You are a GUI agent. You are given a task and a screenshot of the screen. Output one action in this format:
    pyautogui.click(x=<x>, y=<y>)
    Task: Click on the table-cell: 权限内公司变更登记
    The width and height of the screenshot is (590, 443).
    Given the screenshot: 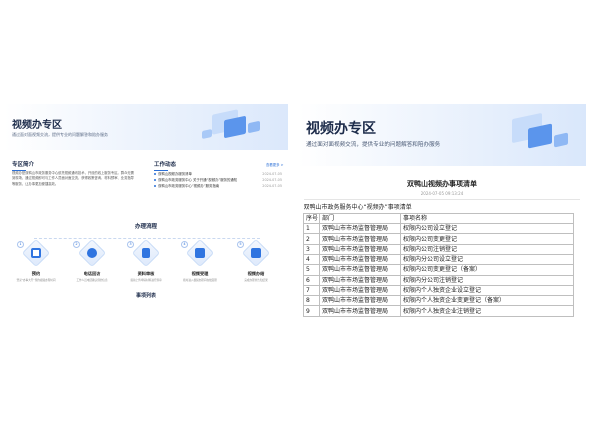 What is the action you would take?
    pyautogui.click(x=487, y=239)
    